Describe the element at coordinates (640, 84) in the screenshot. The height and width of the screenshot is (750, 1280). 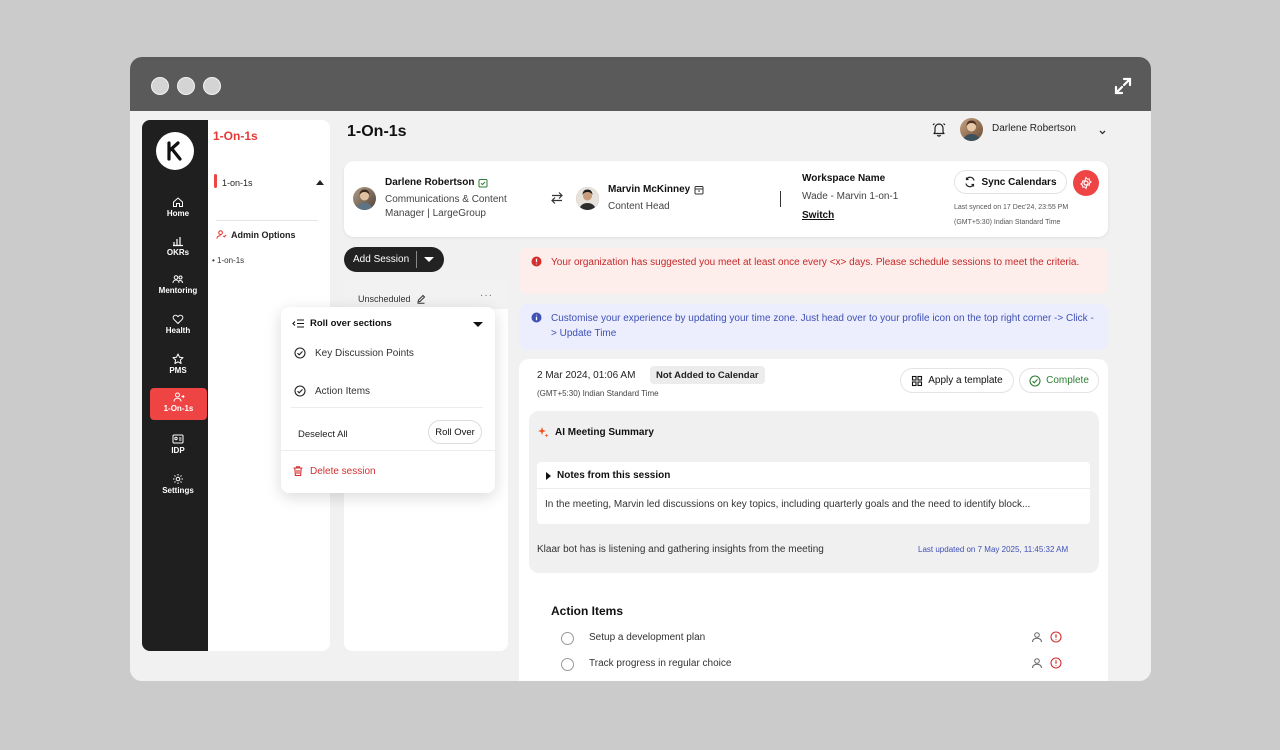
I see `window-titlebar` at that location.